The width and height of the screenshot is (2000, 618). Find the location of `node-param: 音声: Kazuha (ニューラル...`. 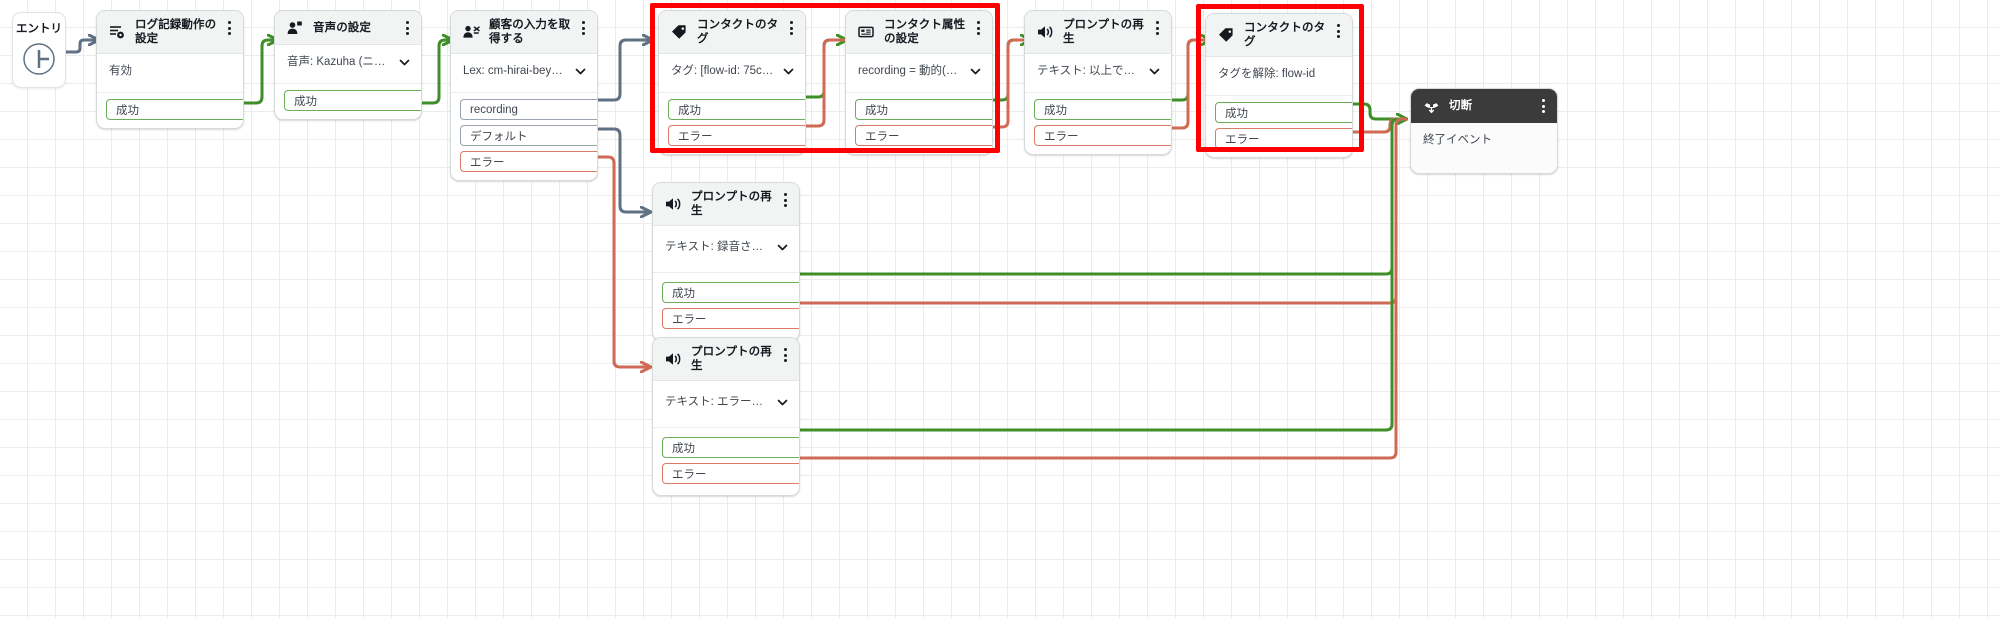

node-param: 音声: Kazuha (ニューラル... is located at coordinates (339, 62).